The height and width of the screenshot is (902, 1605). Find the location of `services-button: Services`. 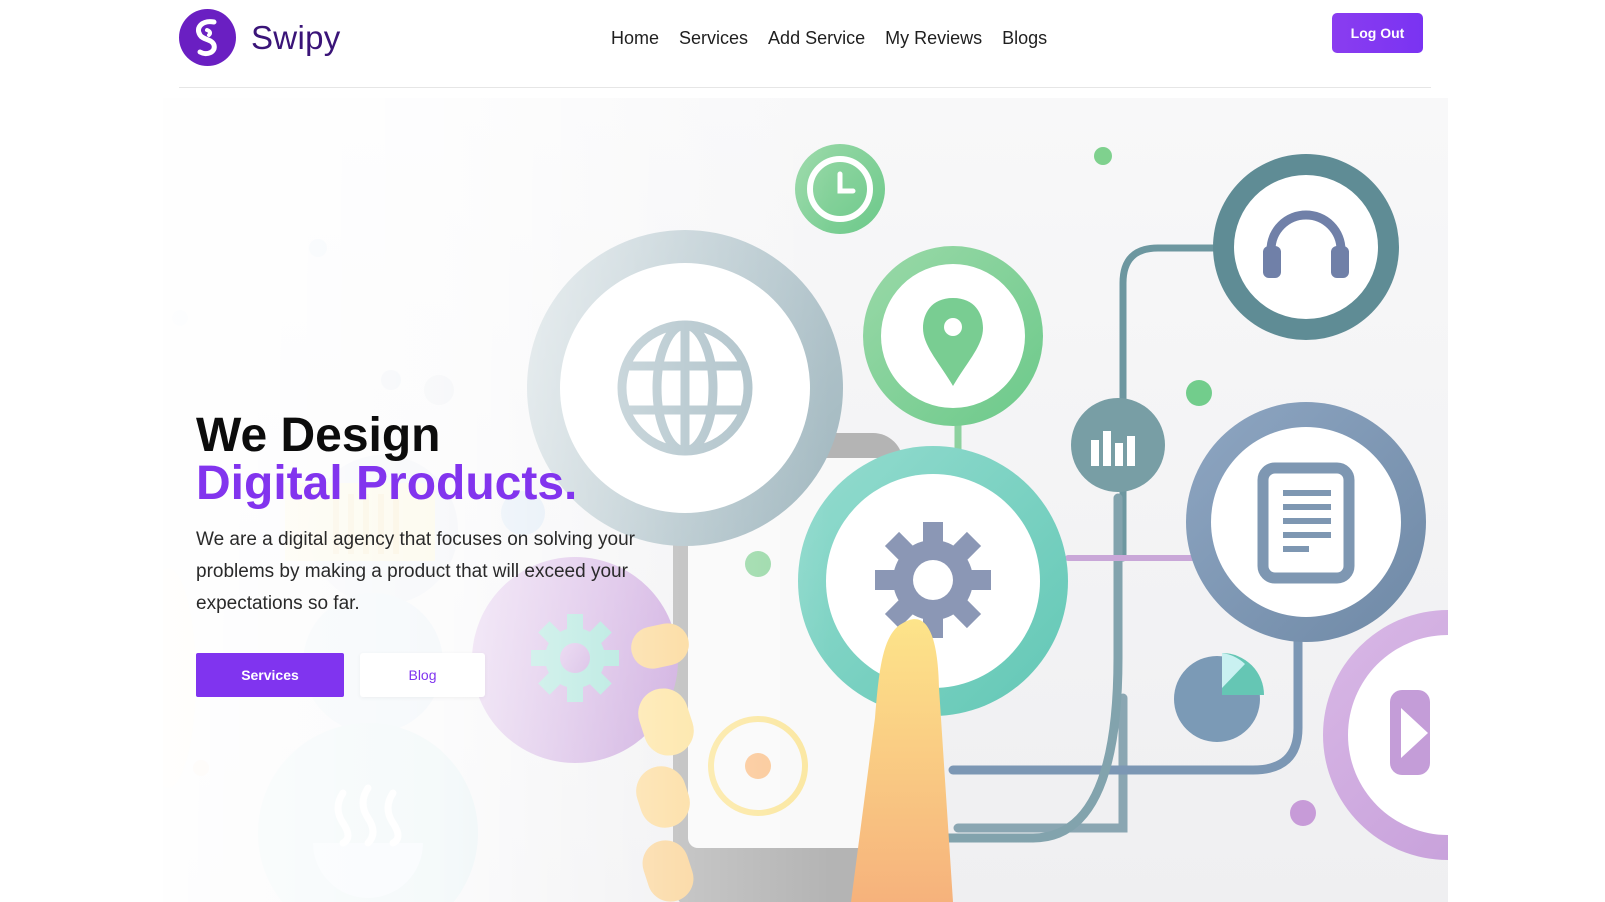

services-button: Services is located at coordinates (270, 675).